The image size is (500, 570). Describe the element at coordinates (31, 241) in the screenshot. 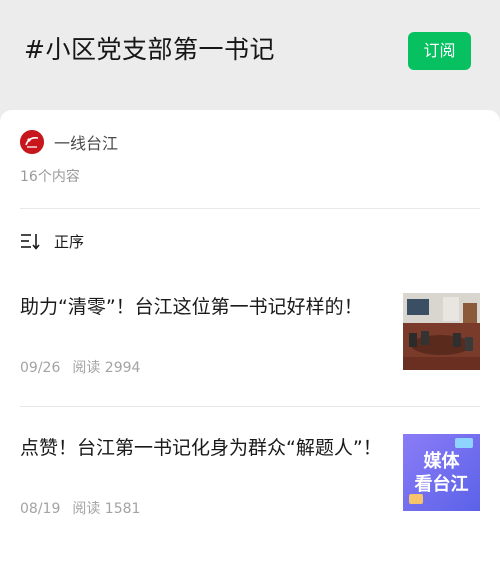

I see `sort-order-icon` at that location.